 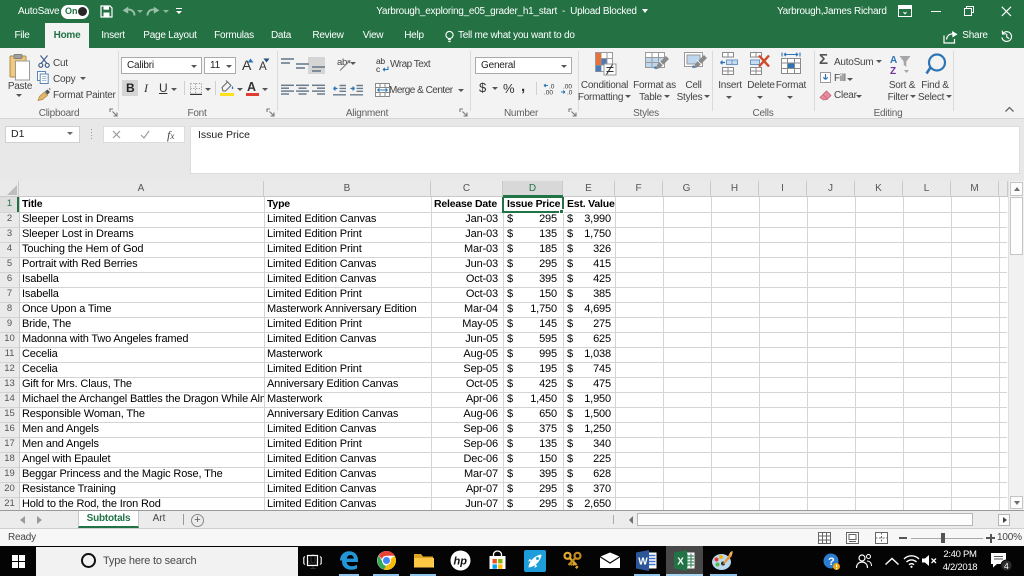 What do you see at coordinates (680, 562) in the screenshot?
I see `svg-text: X` at bounding box center [680, 562].